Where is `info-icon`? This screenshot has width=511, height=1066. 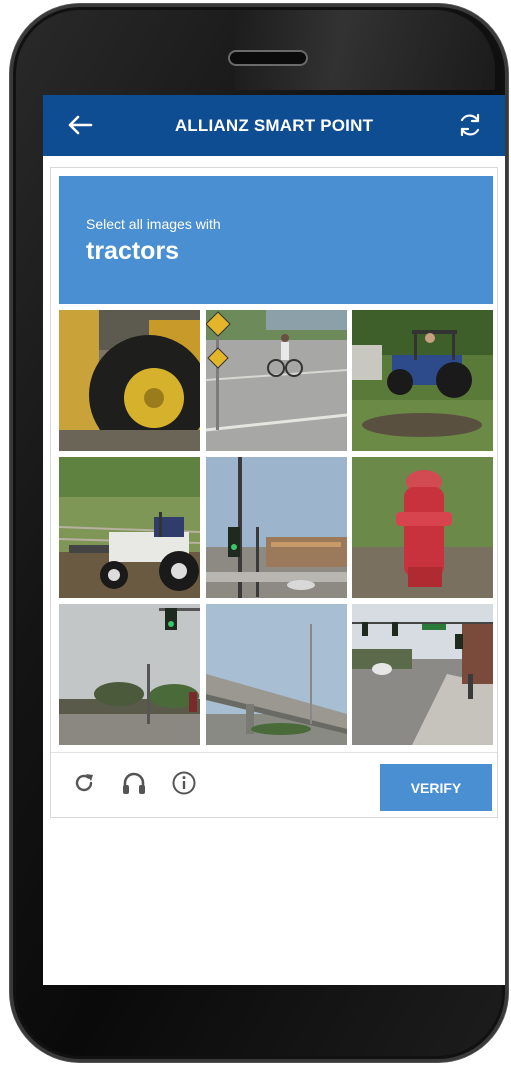
info-icon is located at coordinates (184, 783).